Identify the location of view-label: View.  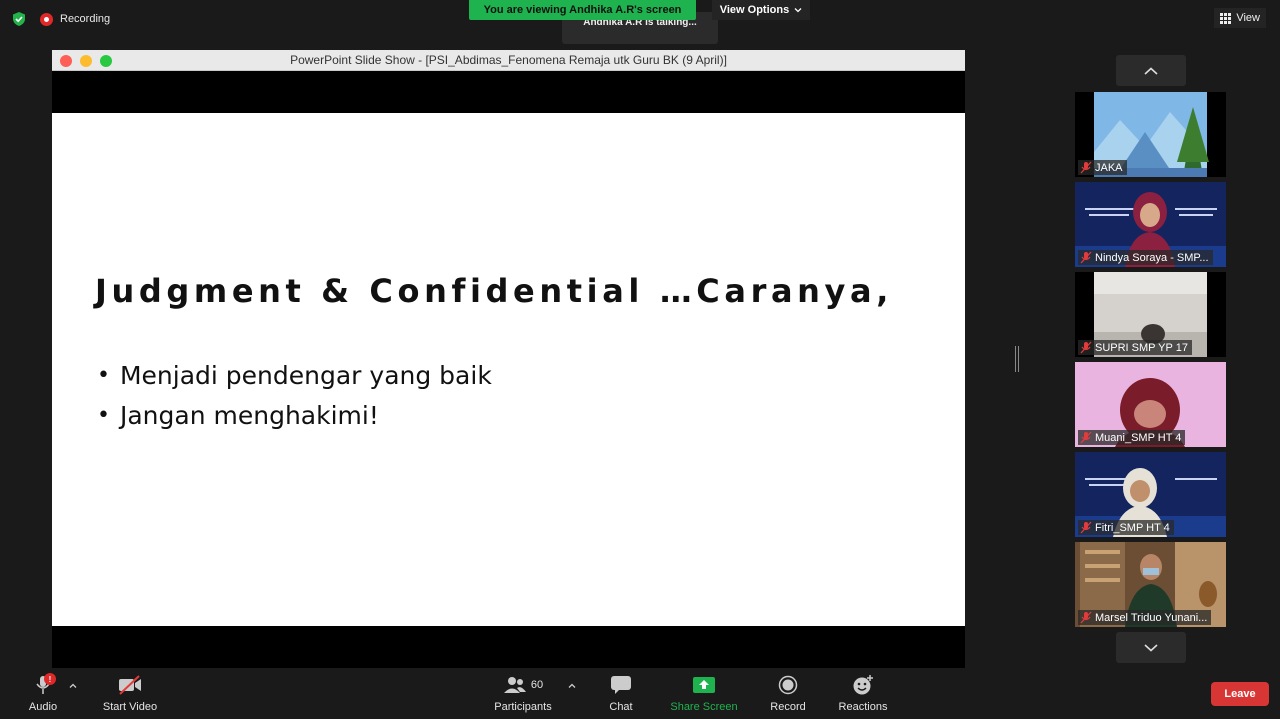
(1248, 18).